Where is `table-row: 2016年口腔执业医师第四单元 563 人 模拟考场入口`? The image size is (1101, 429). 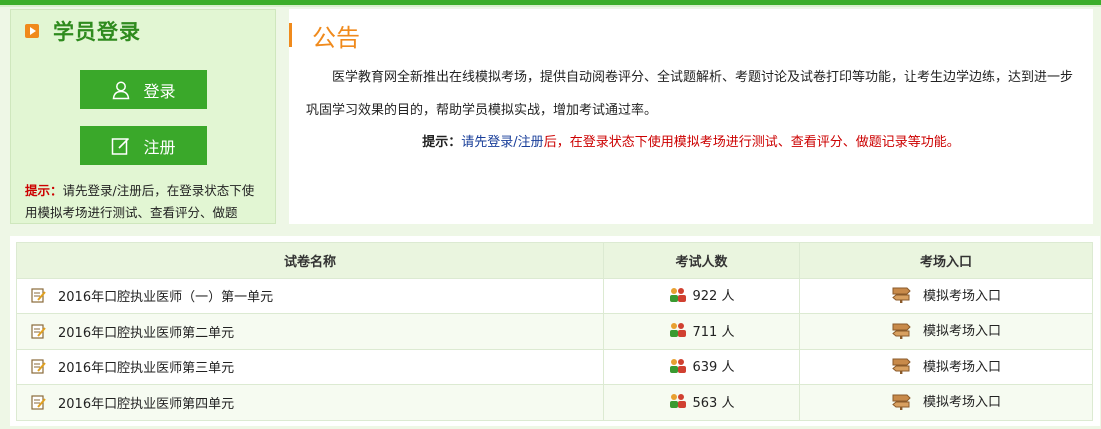
table-row: 2016年口腔执业医师第四单元 563 人 模拟考场入口 is located at coordinates (554, 402).